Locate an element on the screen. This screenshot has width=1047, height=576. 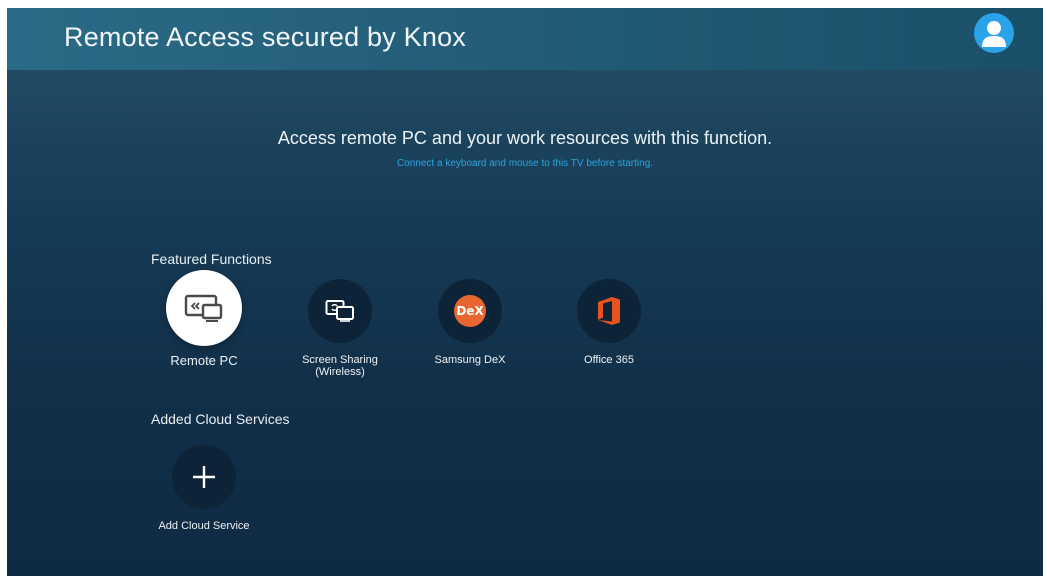
tile-add-cloud-service: Add Cloud Service is located at coordinates (204, 486).